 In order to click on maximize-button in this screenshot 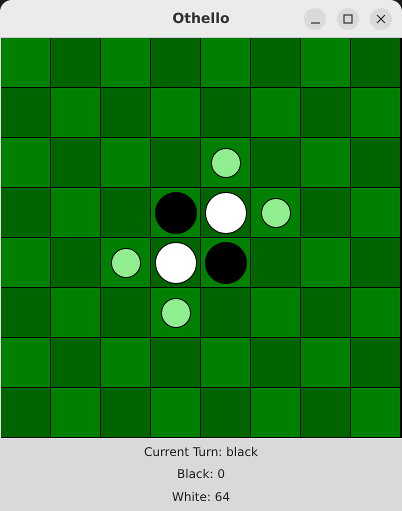, I will do `click(348, 19)`.